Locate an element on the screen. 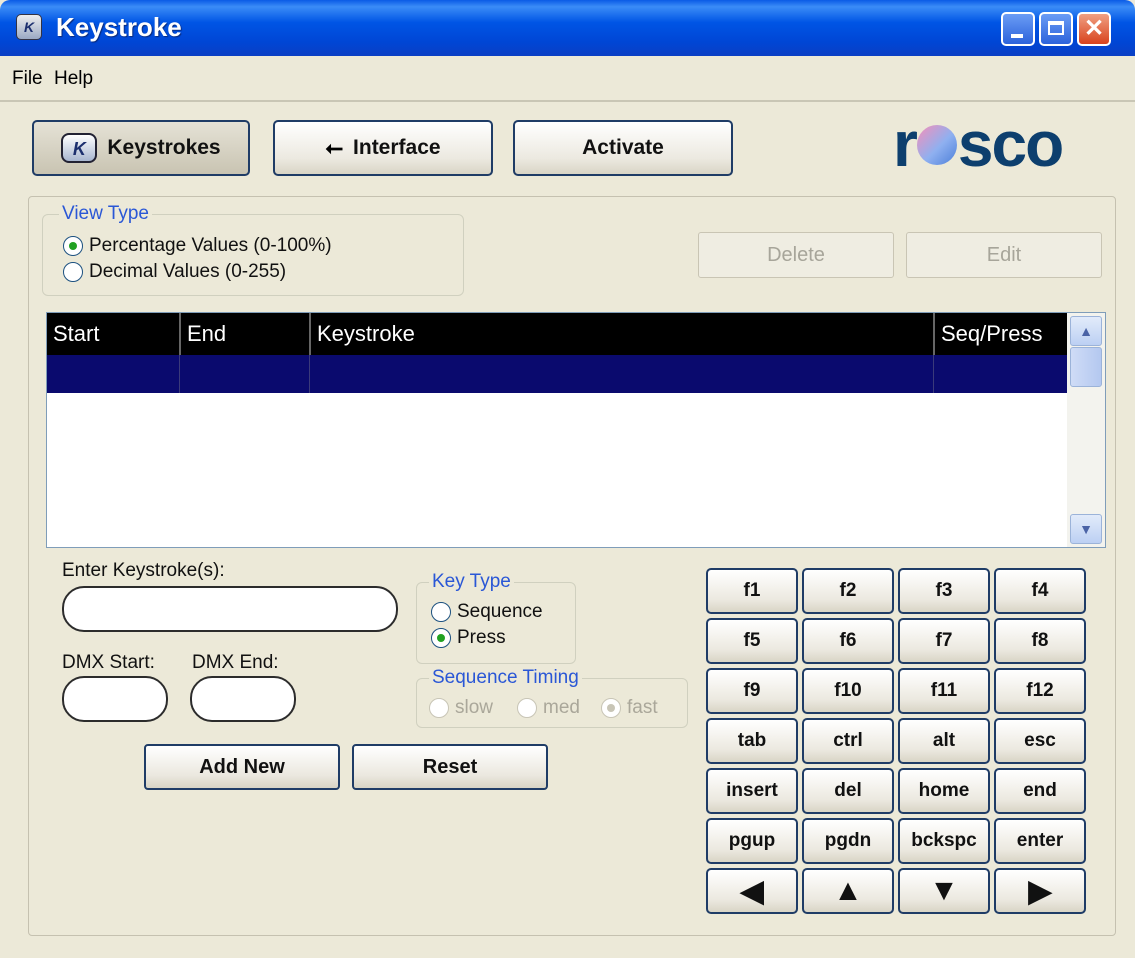 The width and height of the screenshot is (1135, 958). close-icon: ✕ is located at coordinates (1094, 28).